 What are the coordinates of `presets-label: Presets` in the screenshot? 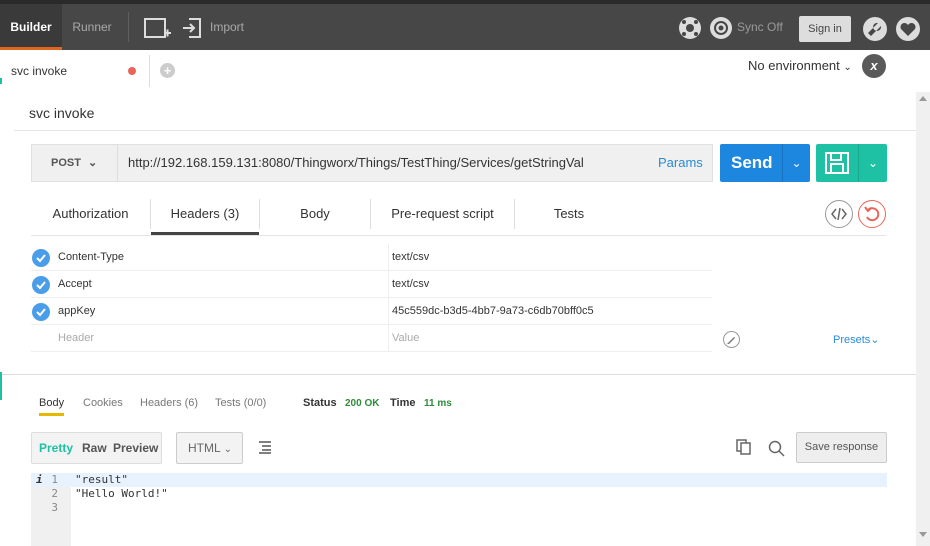 It's located at (852, 340).